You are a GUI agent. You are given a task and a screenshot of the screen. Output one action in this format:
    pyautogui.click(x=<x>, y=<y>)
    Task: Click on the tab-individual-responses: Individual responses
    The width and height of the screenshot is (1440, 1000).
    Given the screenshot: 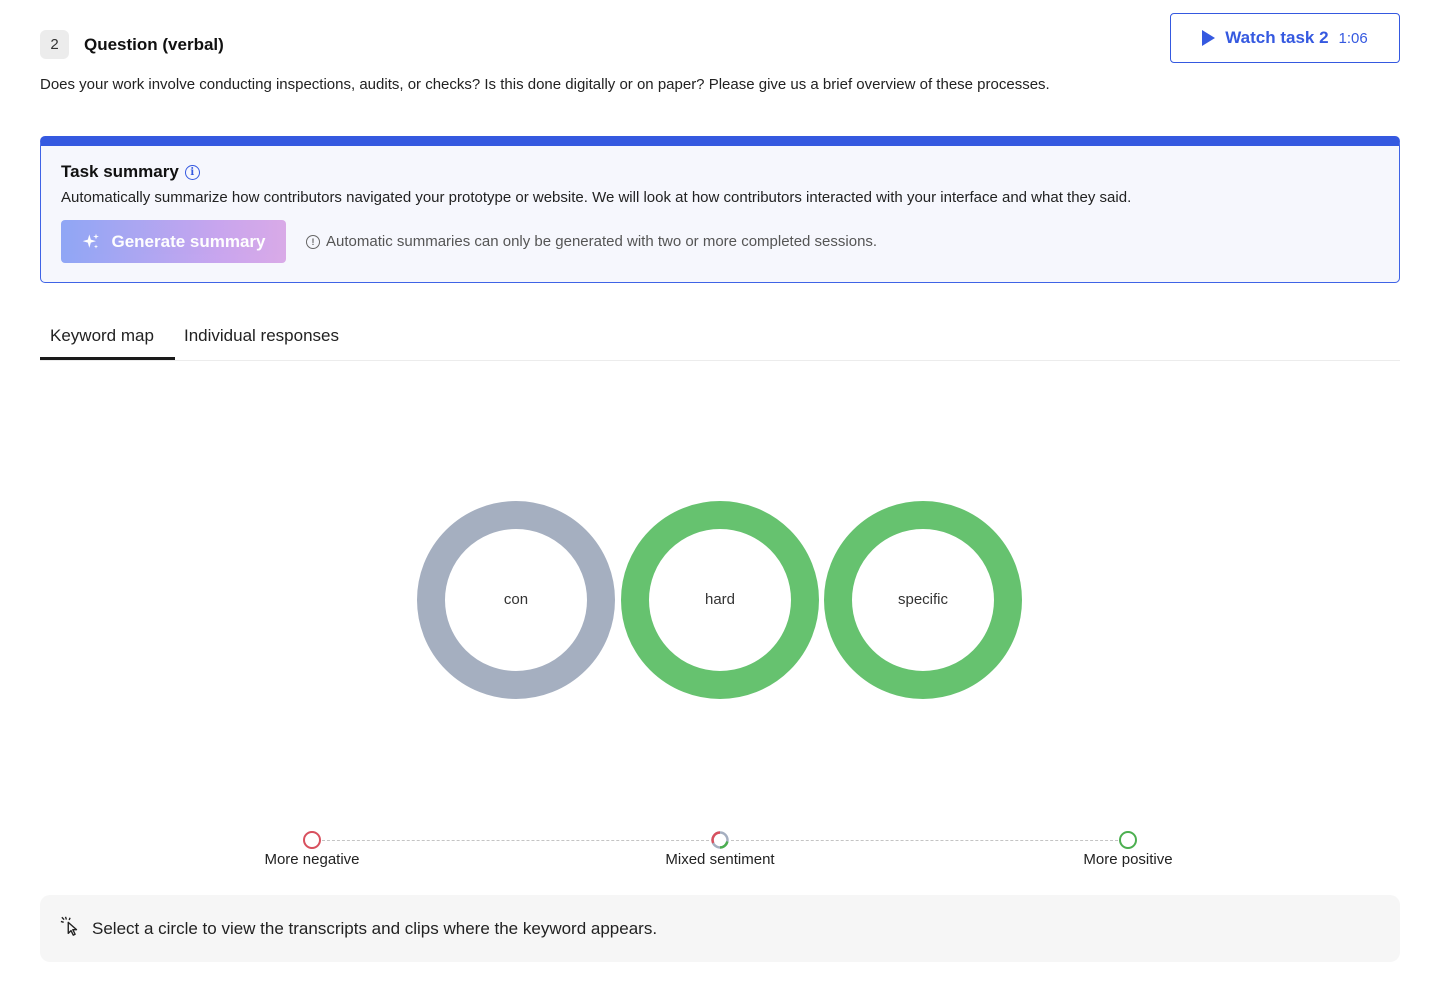 What is the action you would take?
    pyautogui.click(x=261, y=336)
    